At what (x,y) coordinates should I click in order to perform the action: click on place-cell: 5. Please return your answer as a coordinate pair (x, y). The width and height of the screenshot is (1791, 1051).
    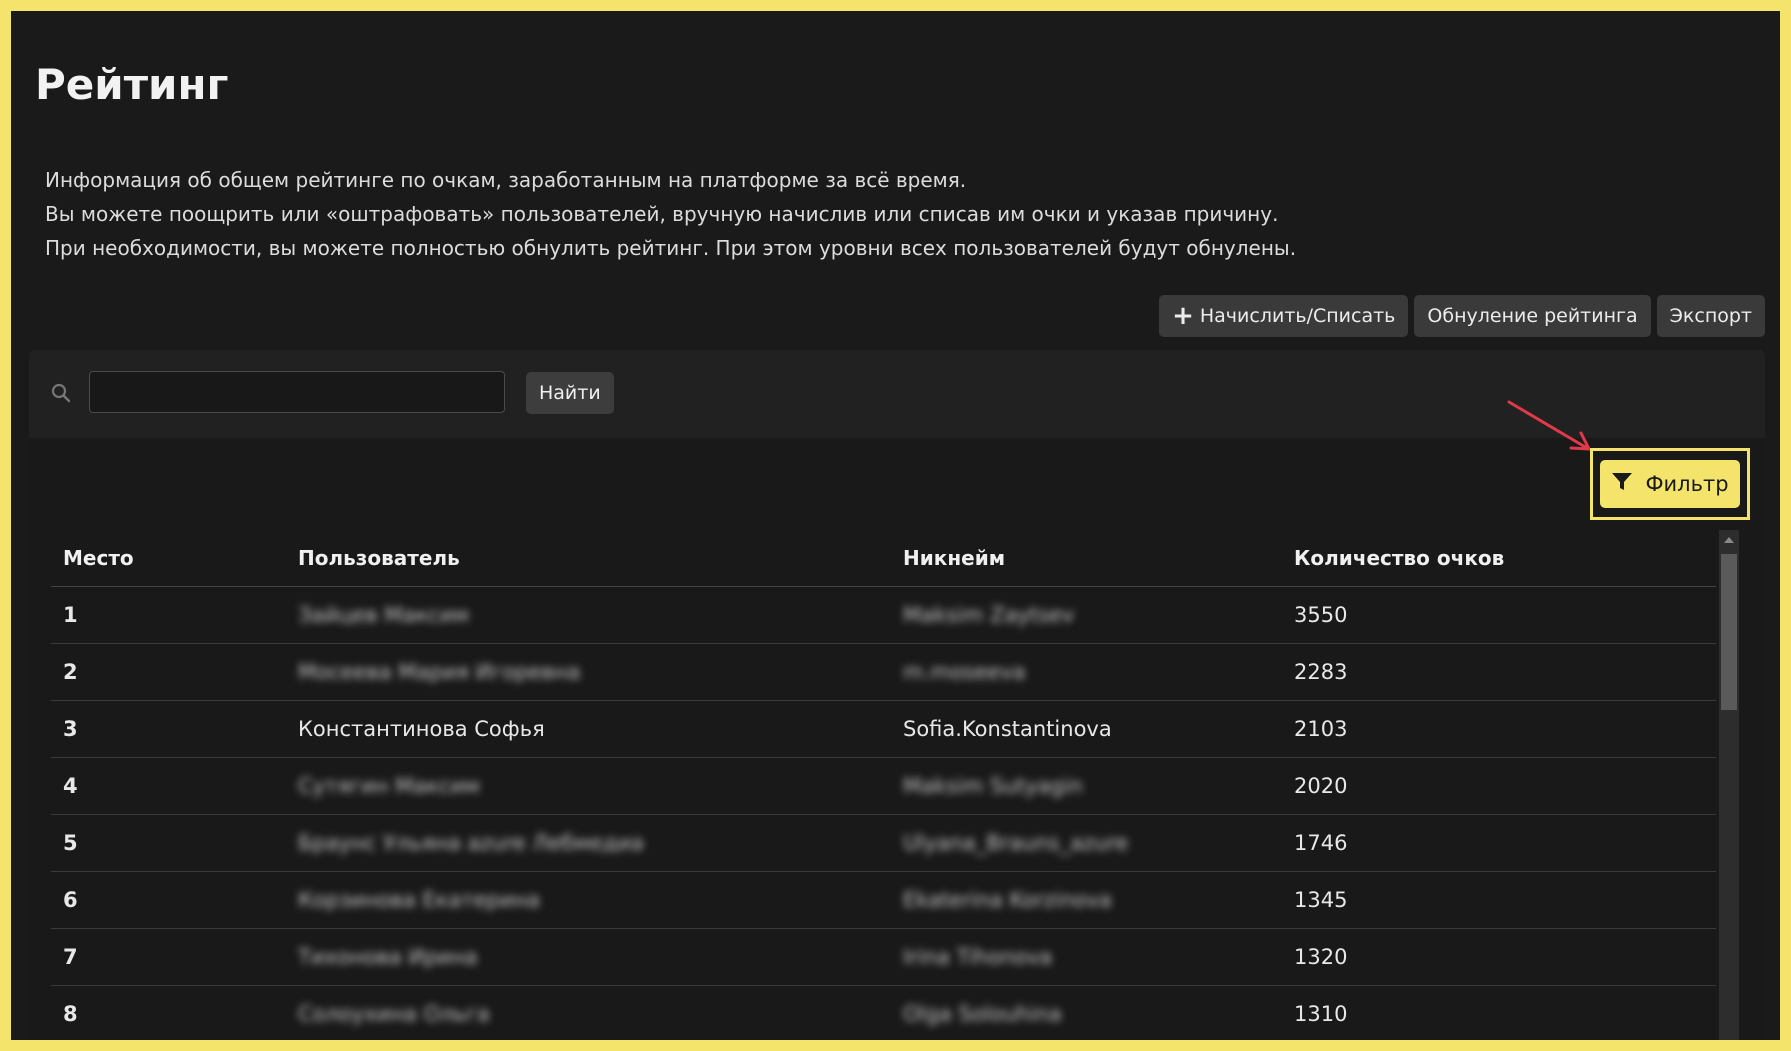
    Looking at the image, I should click on (168, 843).